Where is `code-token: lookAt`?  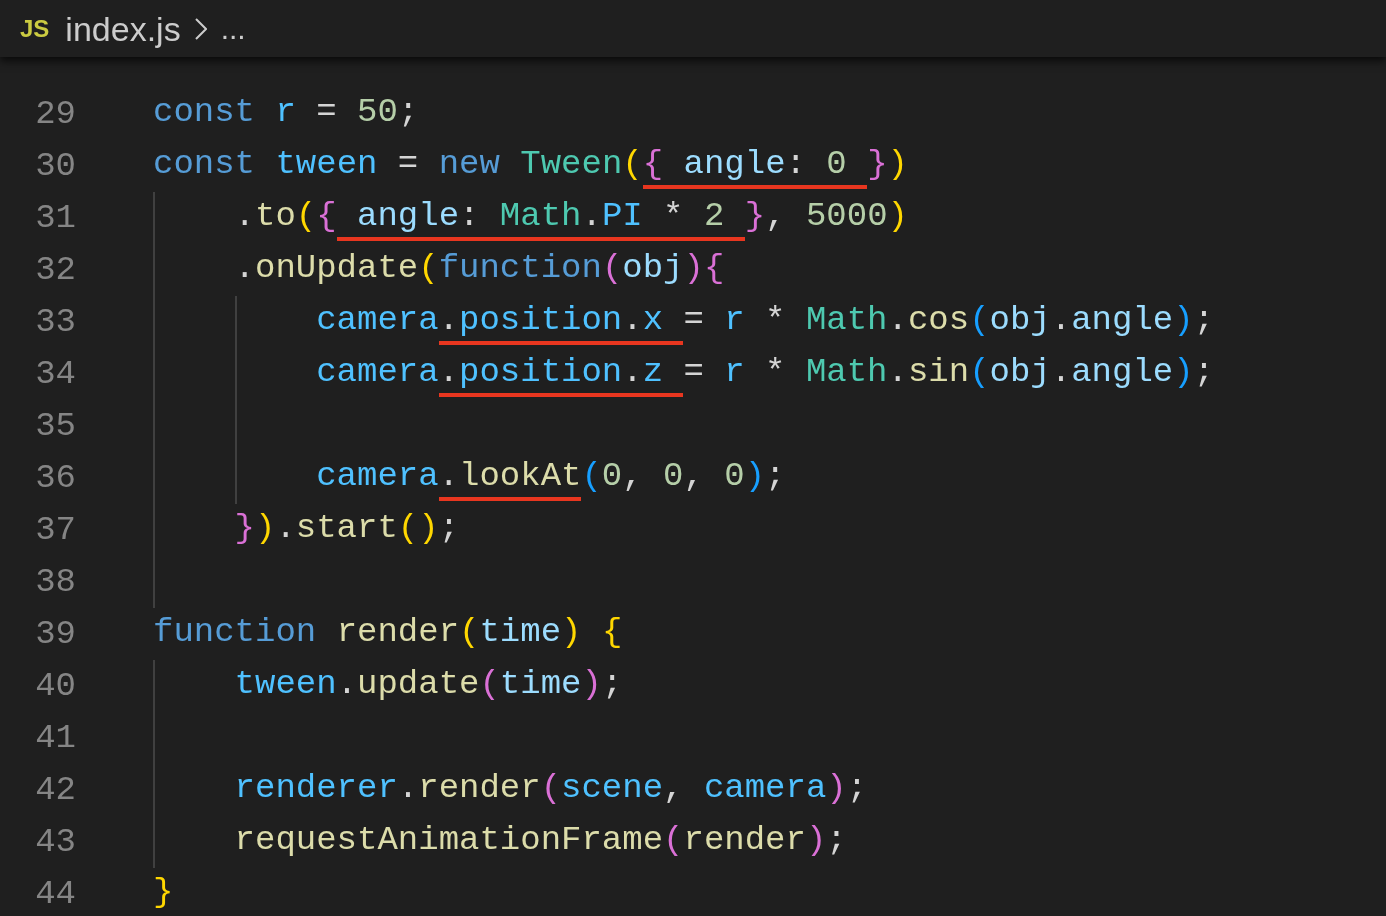
code-token: lookAt is located at coordinates (520, 478).